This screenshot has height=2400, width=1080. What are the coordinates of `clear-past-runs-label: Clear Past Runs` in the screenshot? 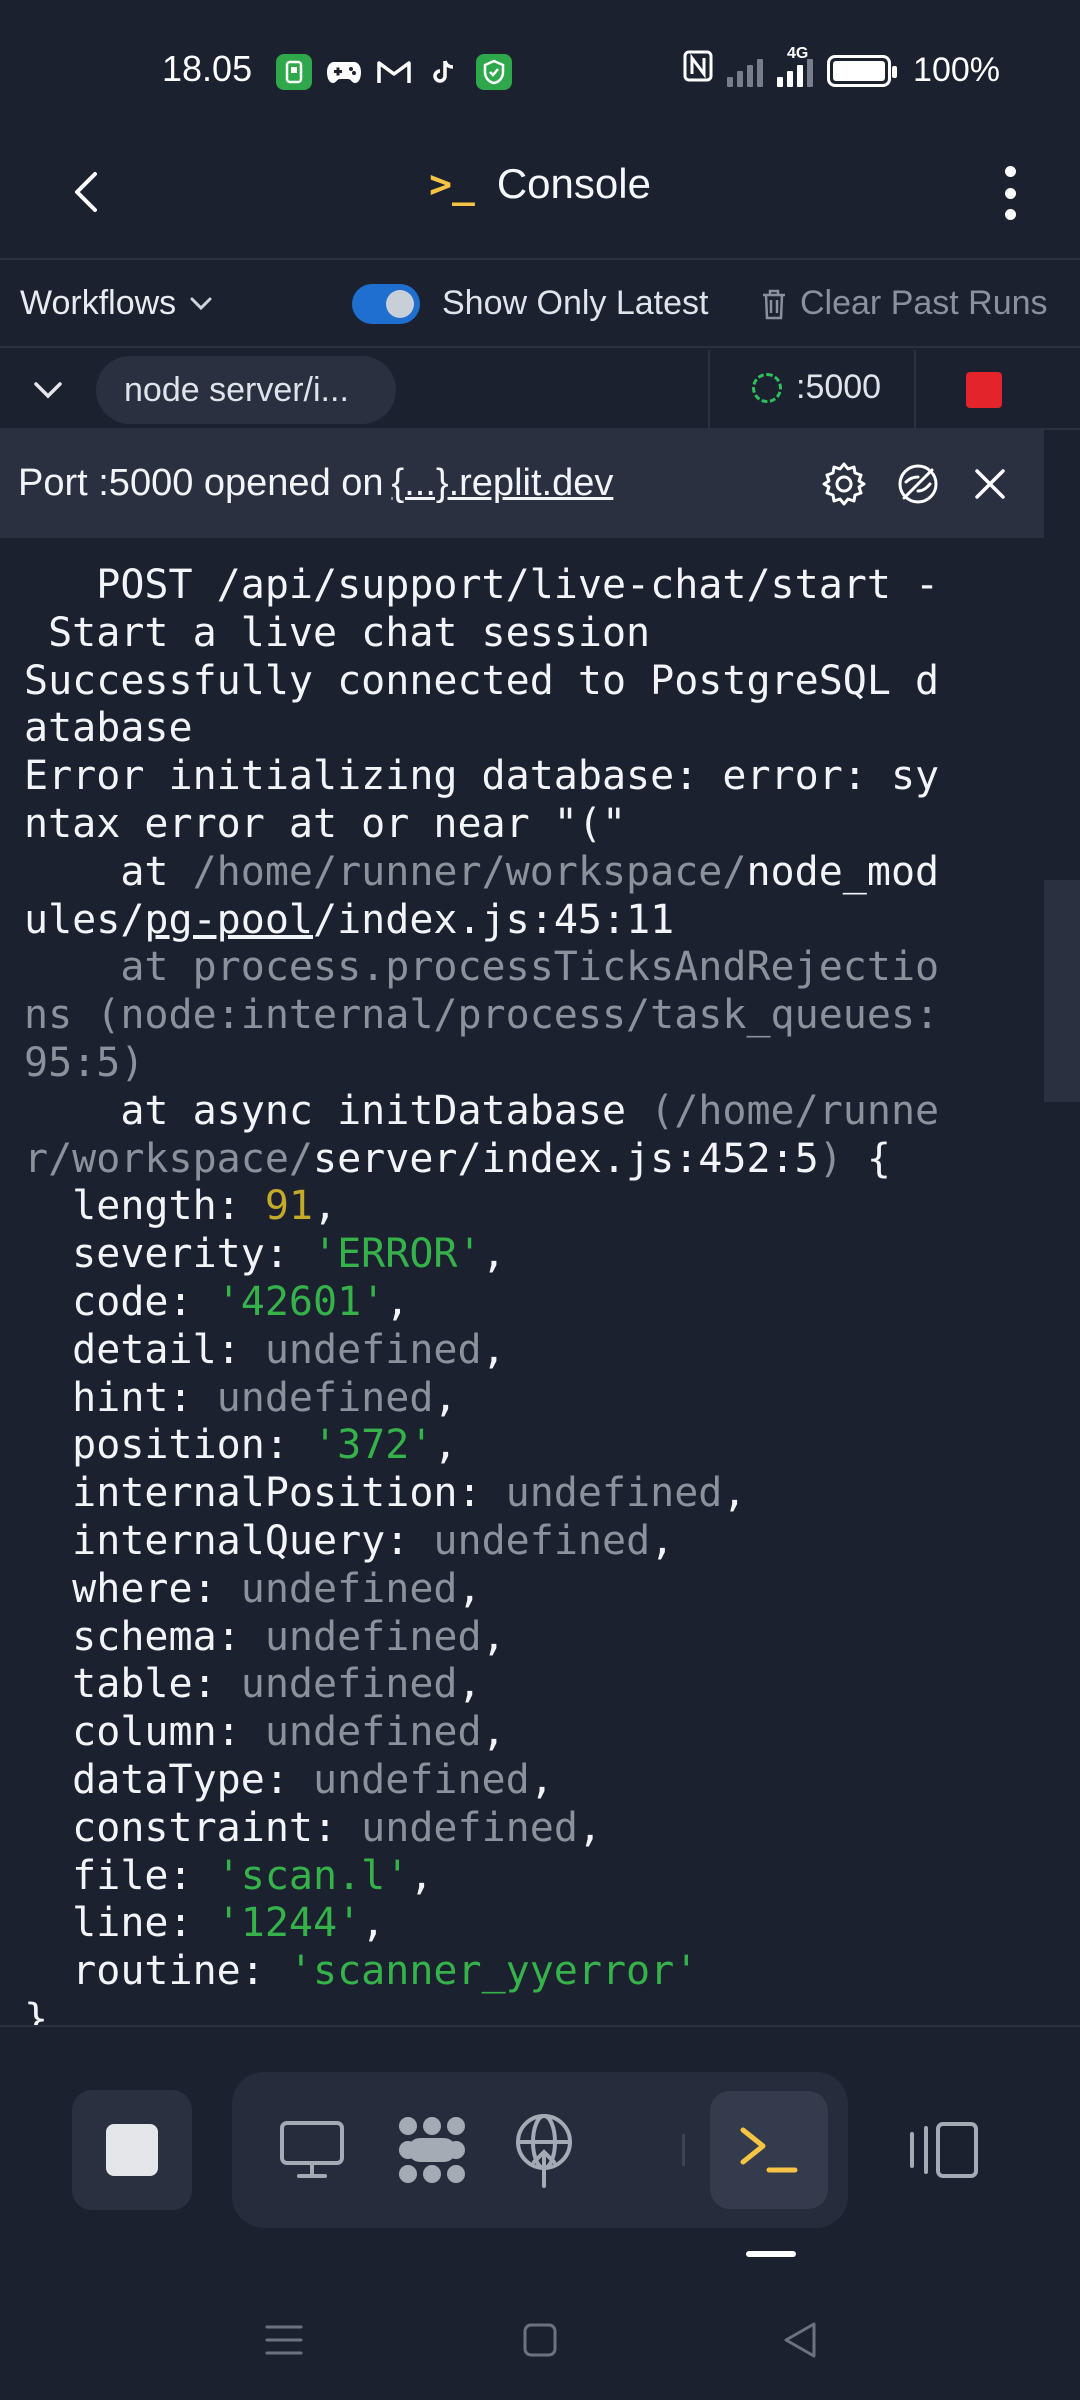 It's located at (924, 303).